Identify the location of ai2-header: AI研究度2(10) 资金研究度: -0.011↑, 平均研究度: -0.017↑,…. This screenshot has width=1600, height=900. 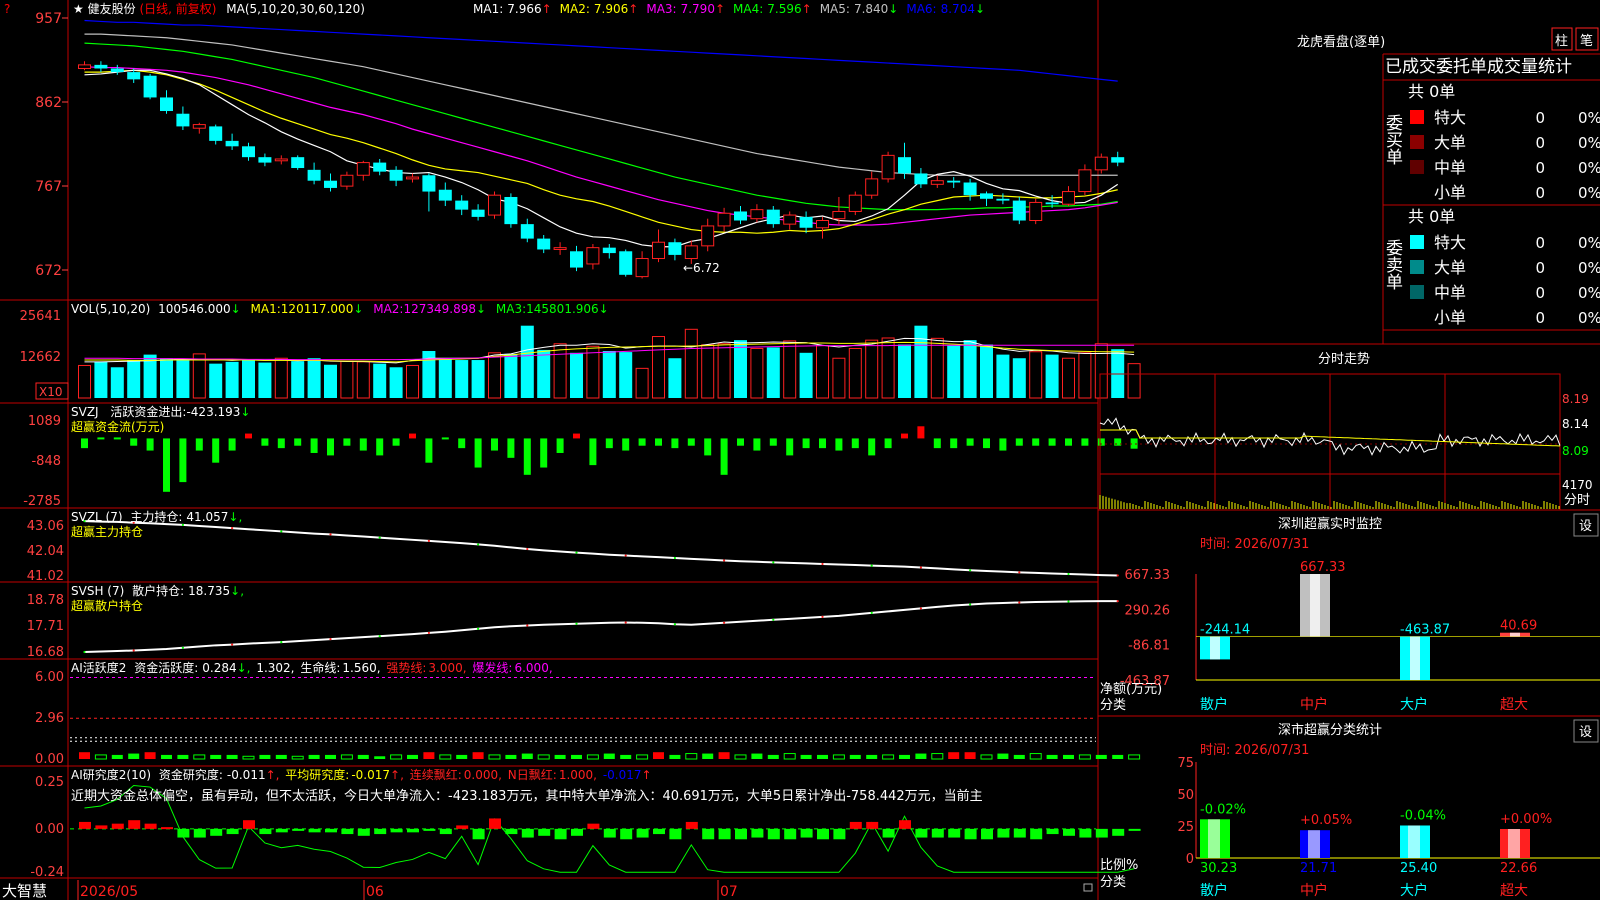
(361, 774).